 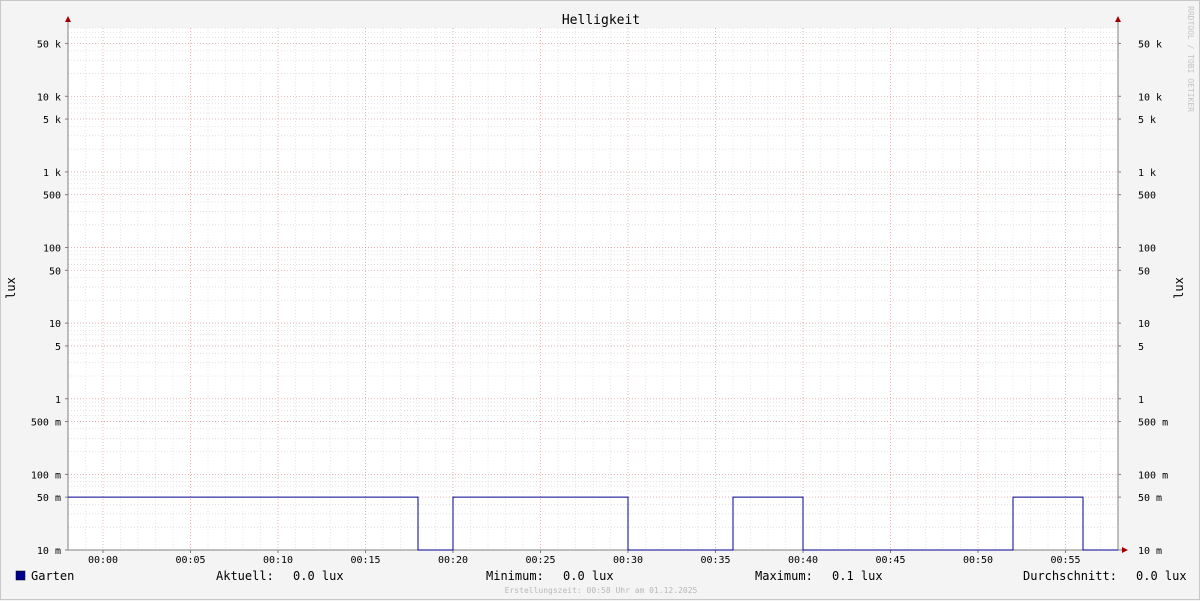 What do you see at coordinates (1150, 97) in the screenshot?
I see `y-tick-label-right: 10 k` at bounding box center [1150, 97].